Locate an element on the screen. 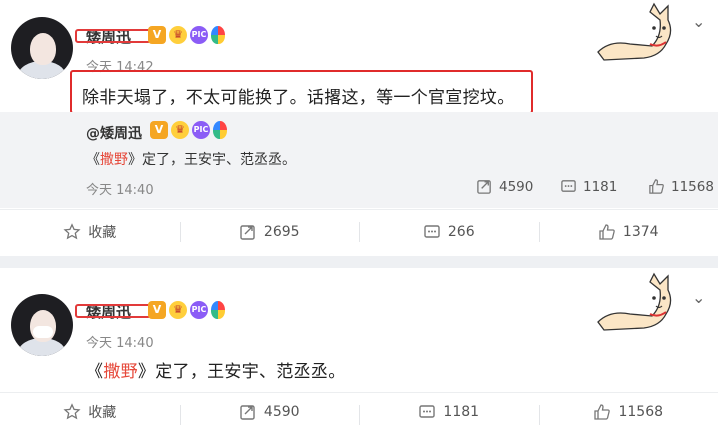 The width and height of the screenshot is (718, 431). repost-text-prefix: 《 is located at coordinates (93, 160).